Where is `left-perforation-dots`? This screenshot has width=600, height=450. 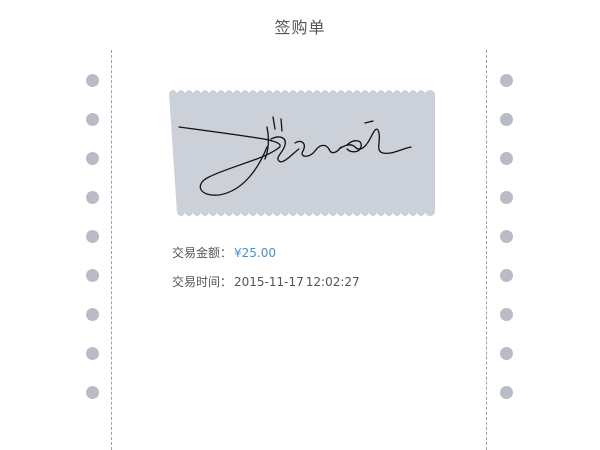 left-perforation-dots is located at coordinates (93, 249).